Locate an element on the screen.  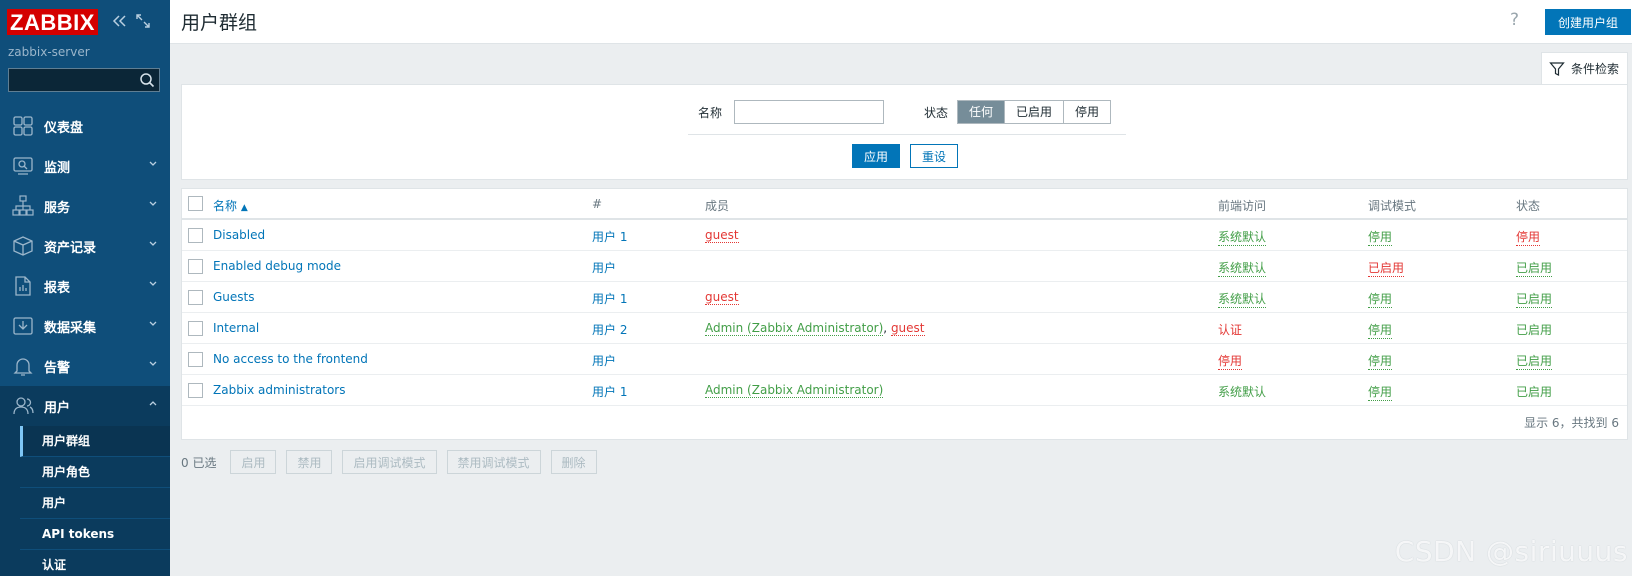
filter-name-input is located at coordinates (809, 112).